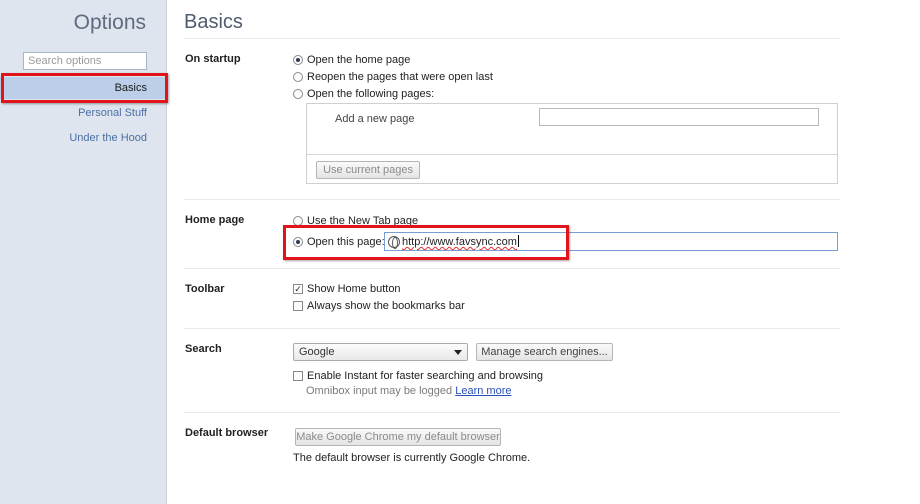  What do you see at coordinates (379, 391) in the screenshot?
I see `omnibox-note-text: Omnibox input may be logged` at bounding box center [379, 391].